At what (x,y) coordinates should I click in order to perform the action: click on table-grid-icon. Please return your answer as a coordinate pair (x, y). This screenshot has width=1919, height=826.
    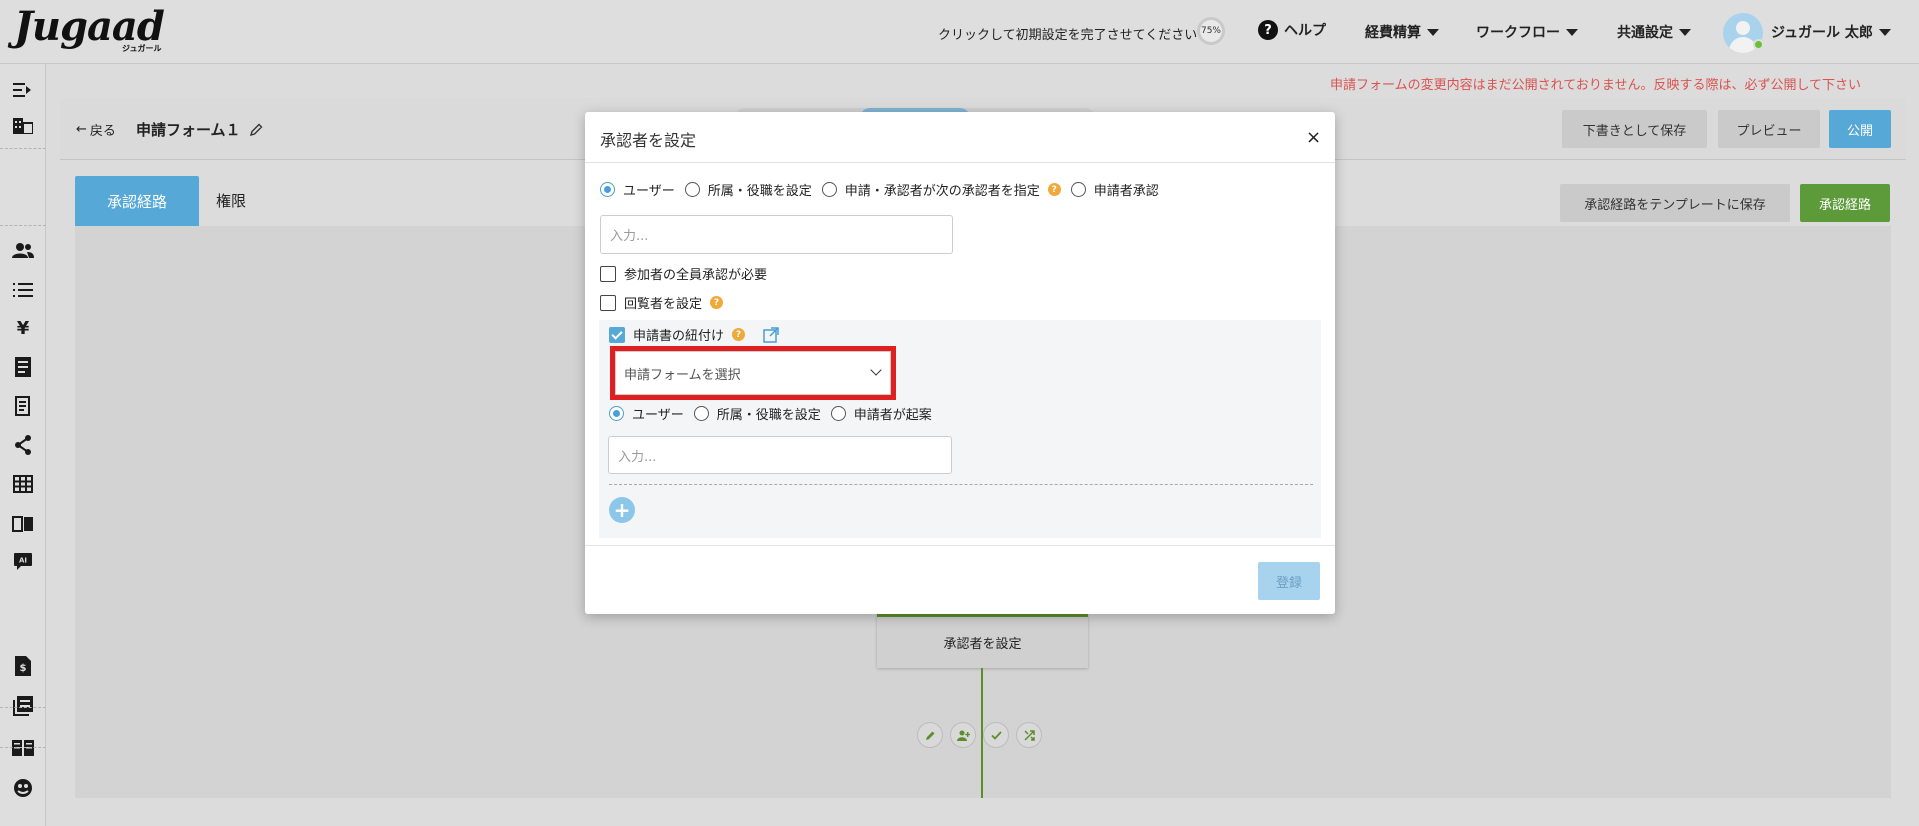
    Looking at the image, I should click on (23, 484).